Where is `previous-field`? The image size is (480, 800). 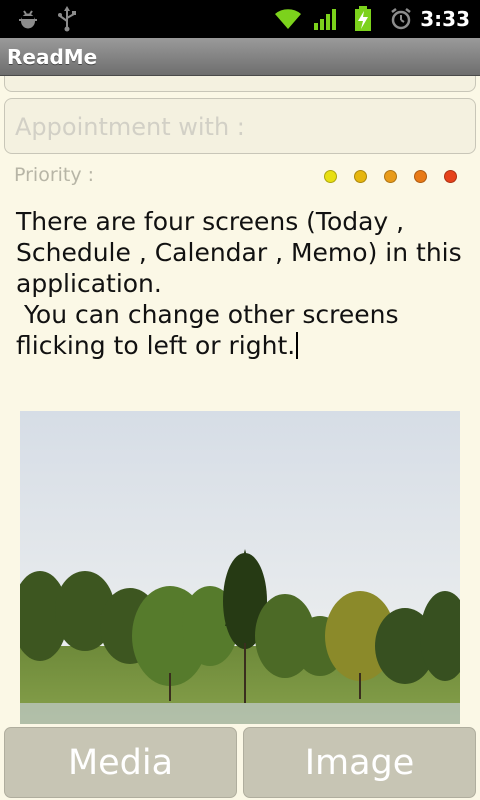
previous-field is located at coordinates (240, 84).